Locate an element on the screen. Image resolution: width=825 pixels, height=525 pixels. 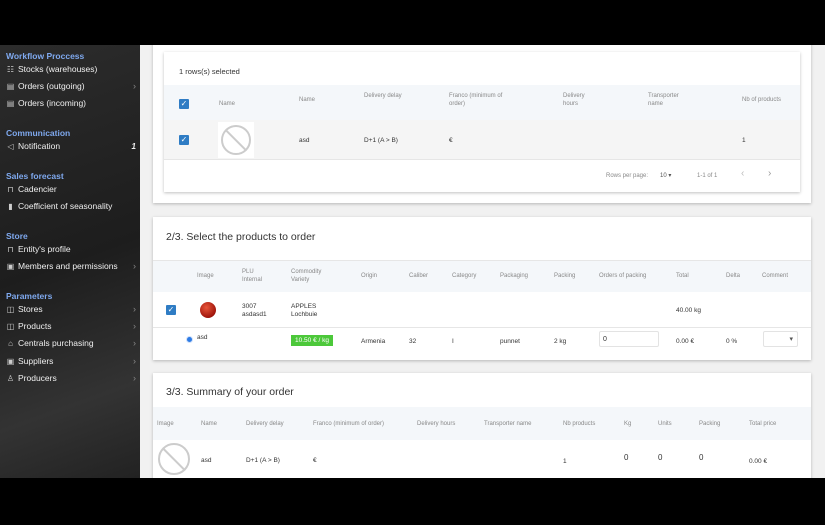
bar-chart-icon: ▮ is located at coordinates (10, 206).